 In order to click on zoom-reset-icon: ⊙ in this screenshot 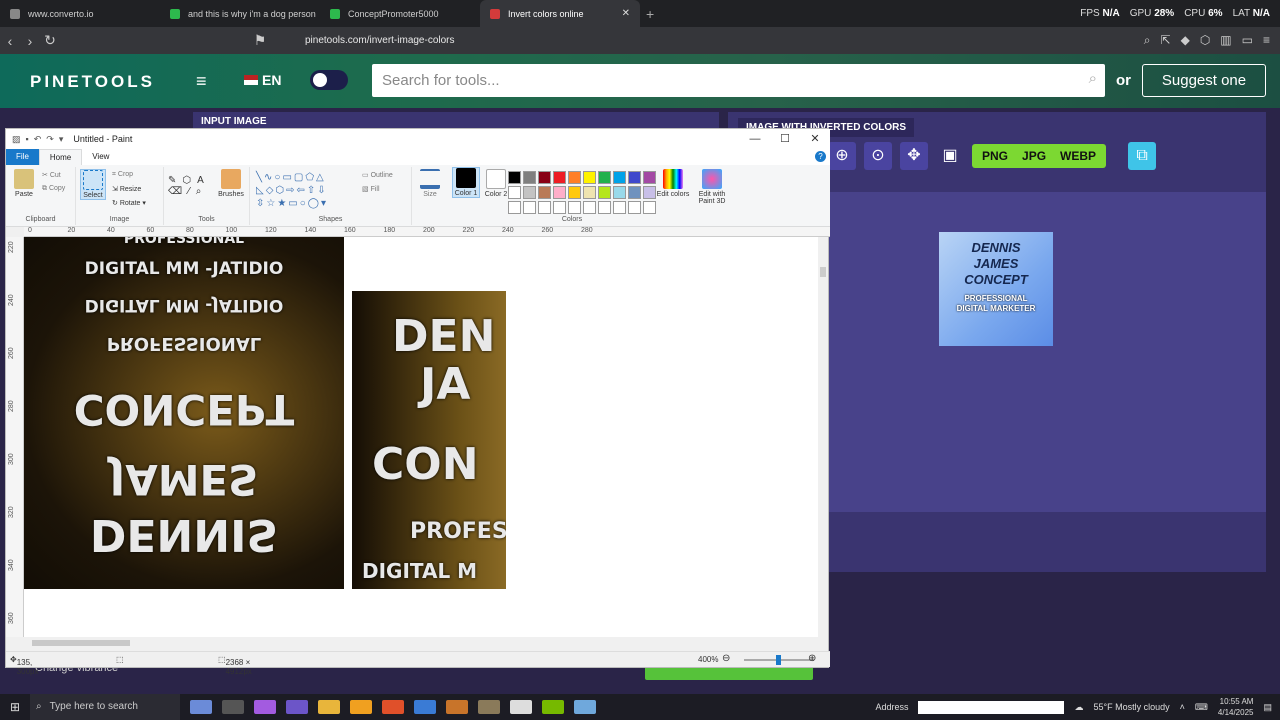, I will do `click(878, 156)`.